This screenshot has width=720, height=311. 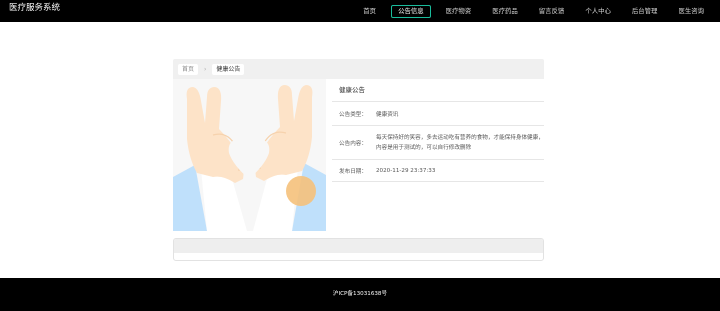 I want to click on footer-icp: 沪ICP备13031638号, so click(x=360, y=294).